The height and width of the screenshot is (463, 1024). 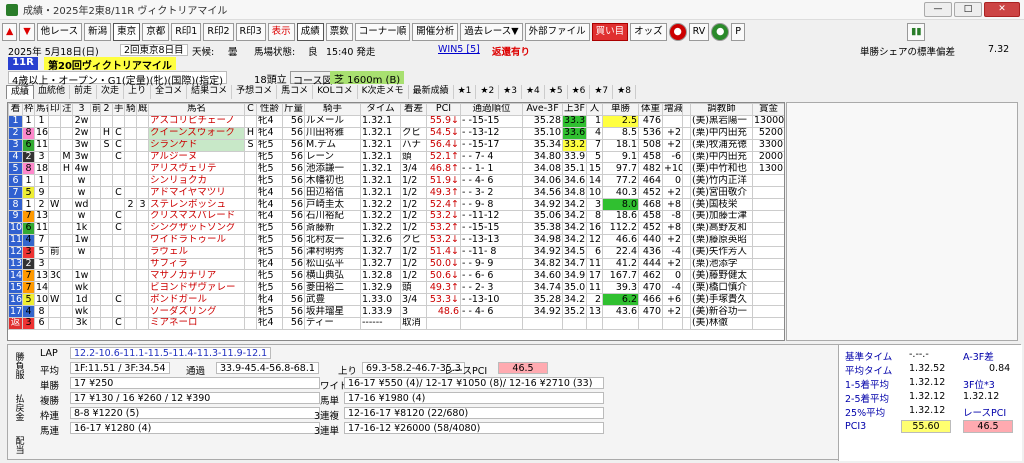 I want to click on col-header: タイム, so click(x=380, y=109).